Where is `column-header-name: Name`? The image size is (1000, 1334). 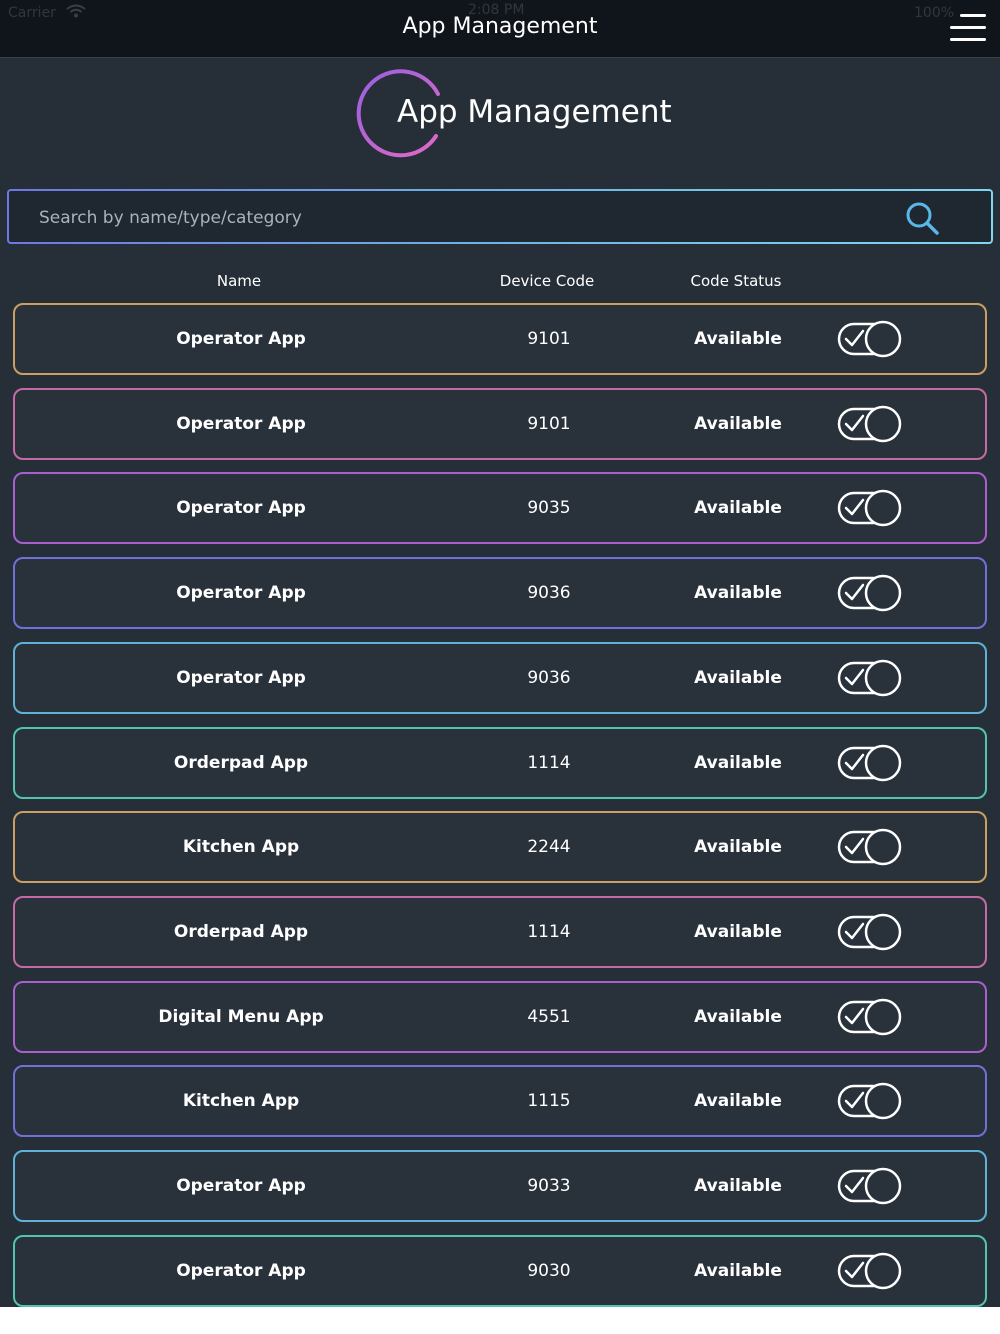
column-header-name: Name is located at coordinates (239, 281).